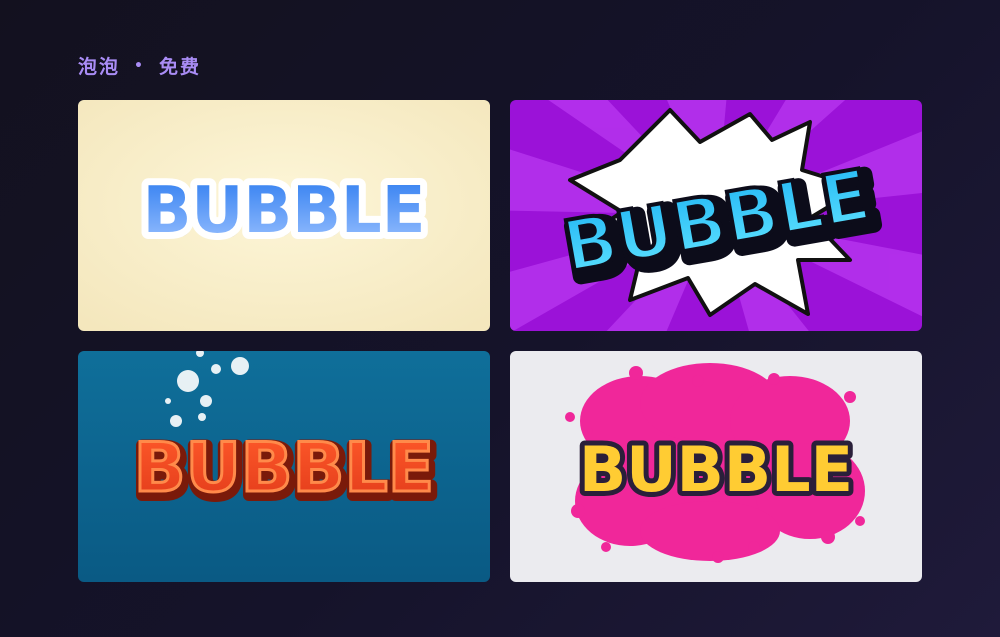 This screenshot has height=637, width=1000. I want to click on template-card-pink-splash: BUBBLE BUBBLE, so click(716, 466).